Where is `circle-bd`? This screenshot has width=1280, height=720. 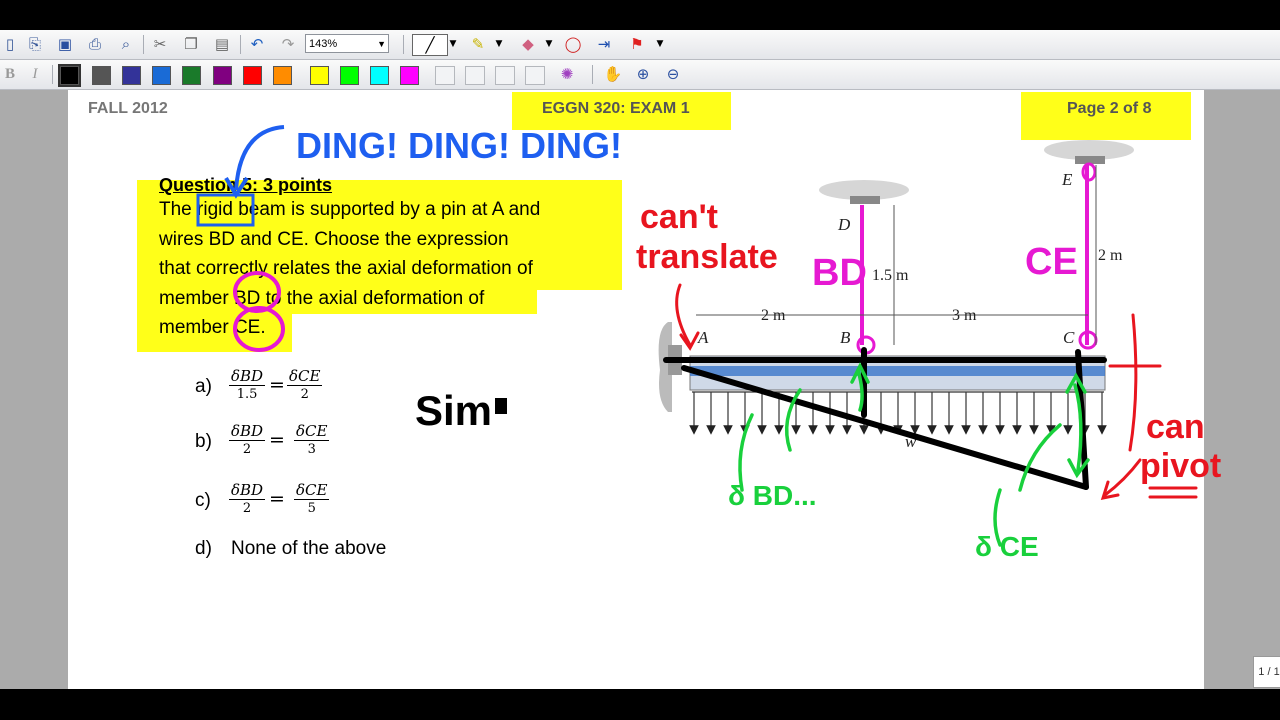 circle-bd is located at coordinates (257, 292).